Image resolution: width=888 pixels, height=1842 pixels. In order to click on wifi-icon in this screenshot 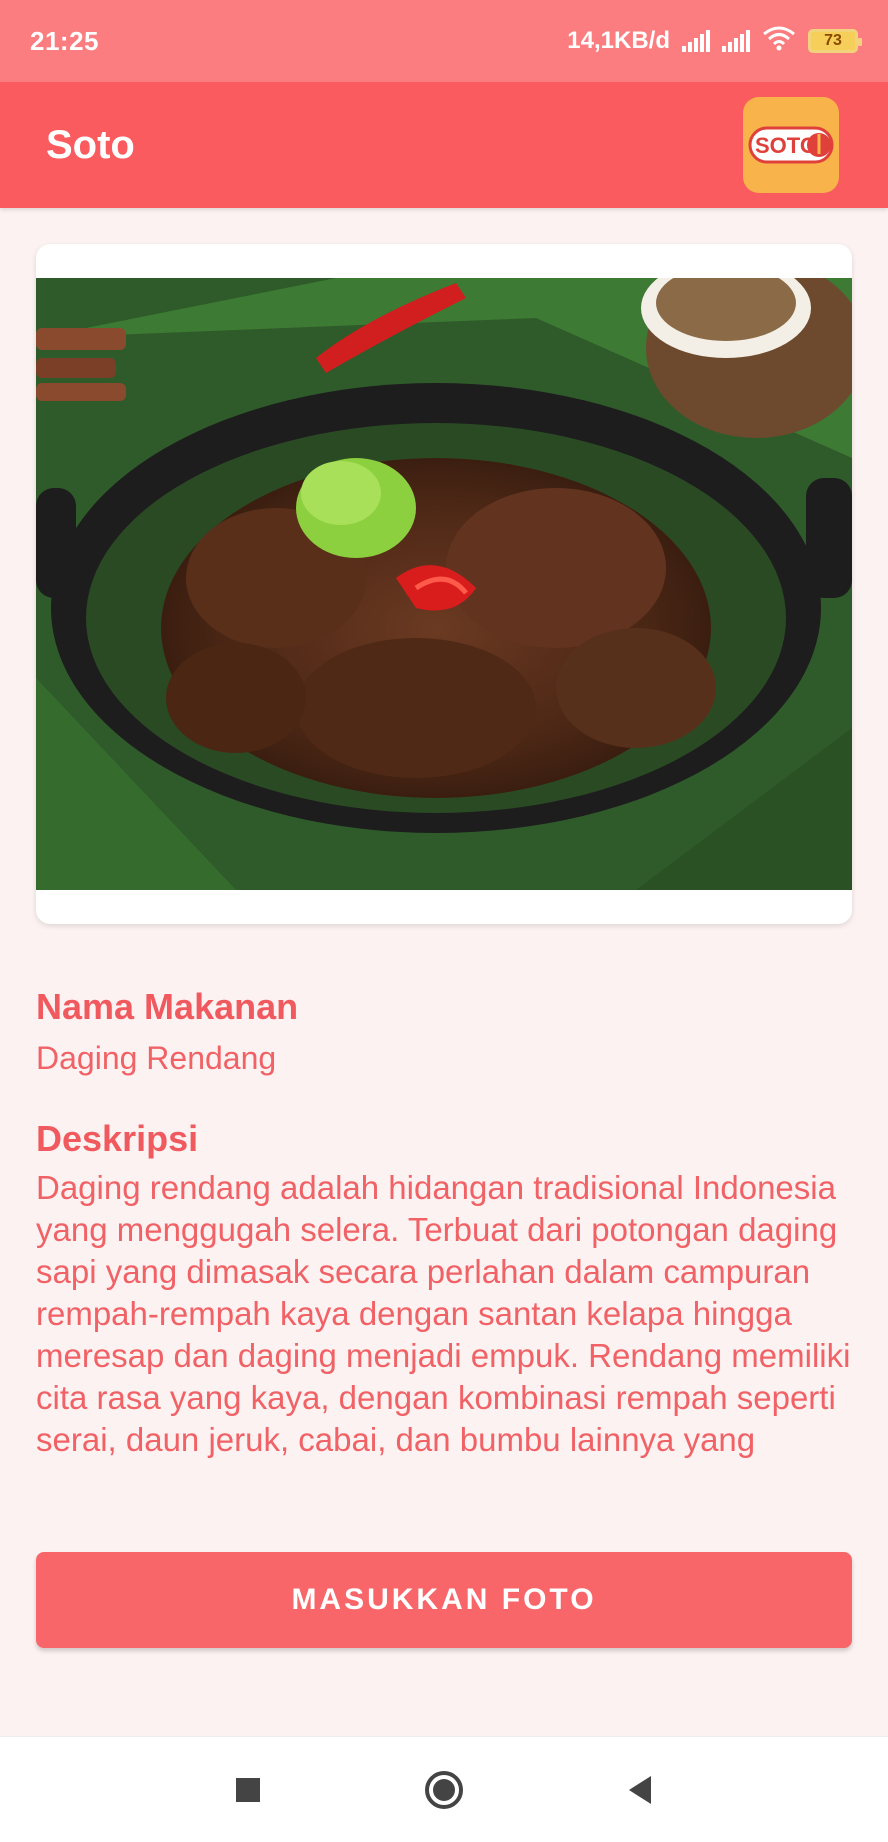, I will do `click(779, 41)`.